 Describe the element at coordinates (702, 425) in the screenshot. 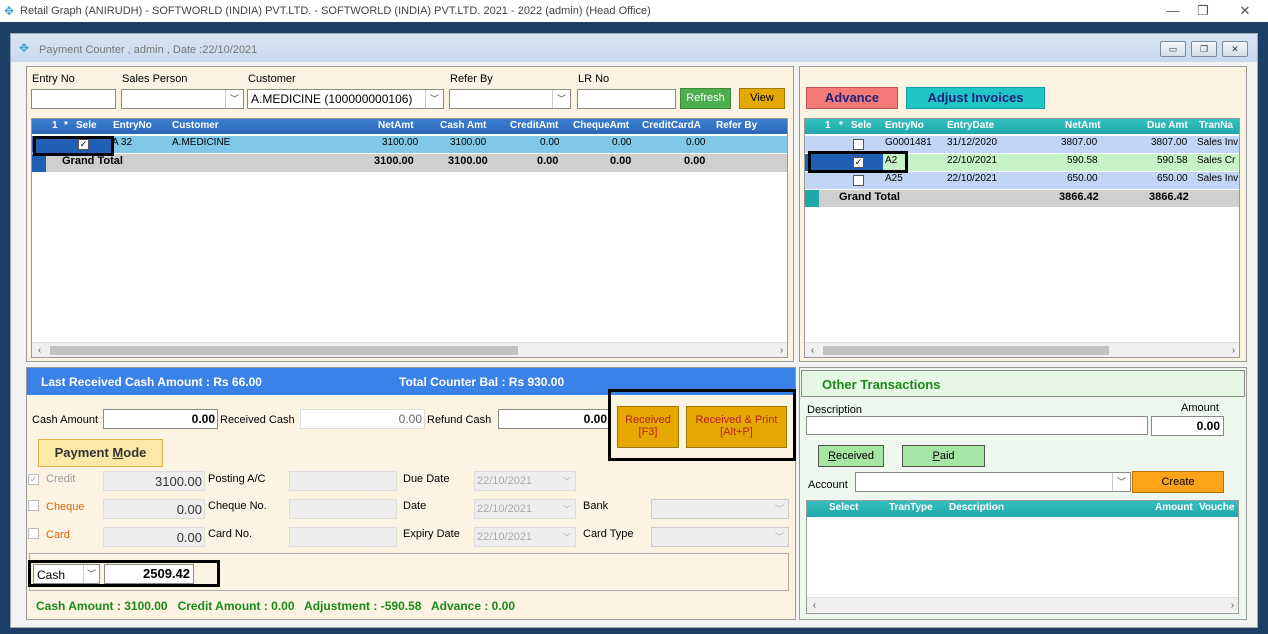

I see `highlight-box-received-buttons` at that location.